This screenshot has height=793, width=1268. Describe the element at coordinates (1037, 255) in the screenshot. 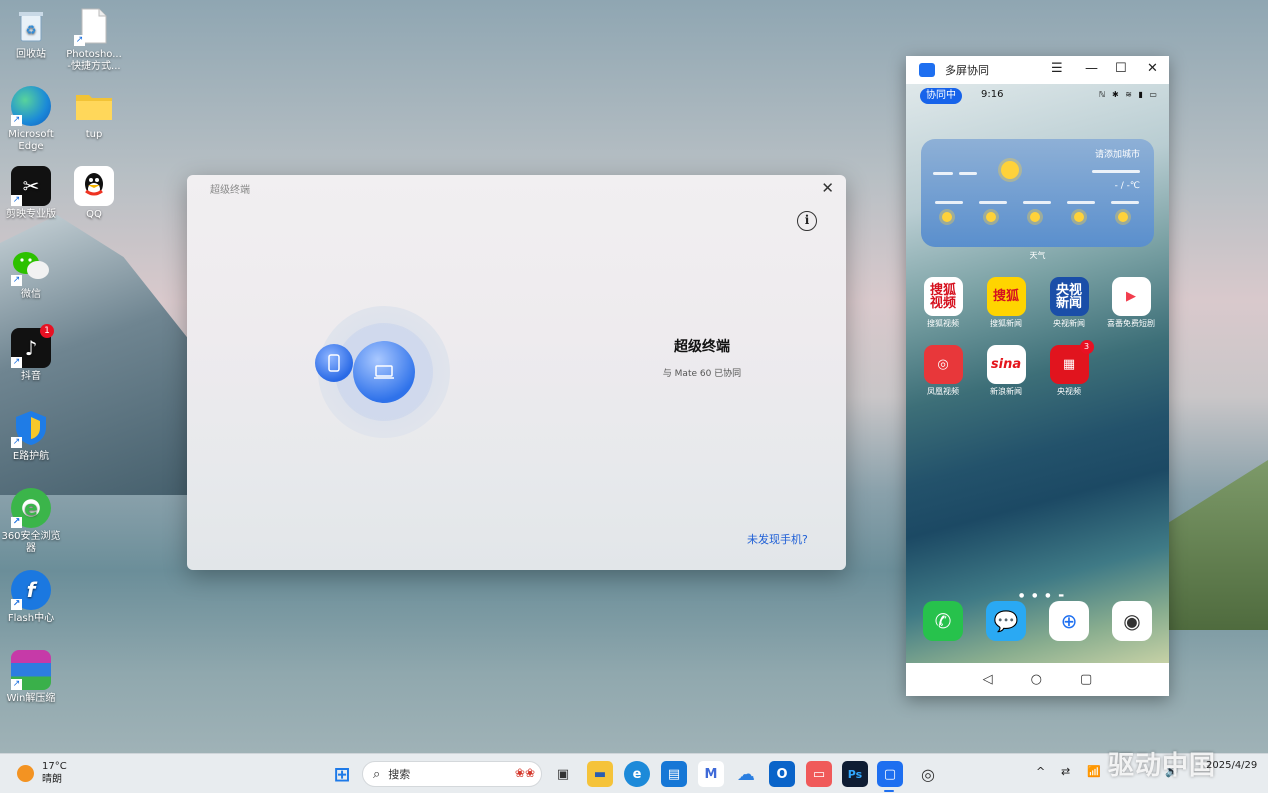

I see `weather-widget-label: 天气` at that location.